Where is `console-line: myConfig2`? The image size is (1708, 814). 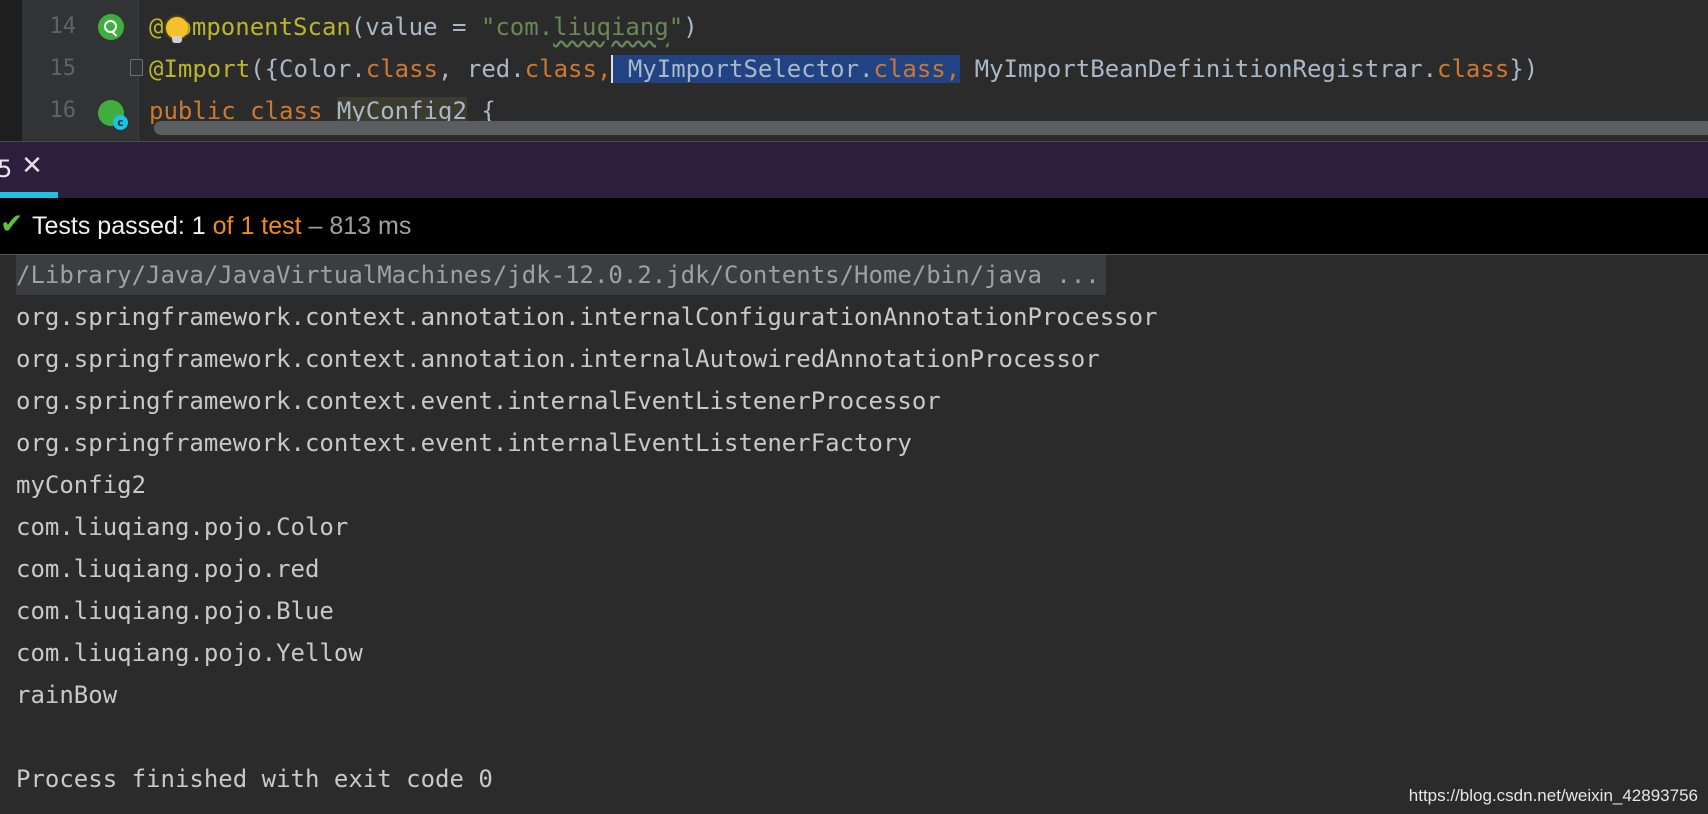 console-line: myConfig2 is located at coordinates (81, 485).